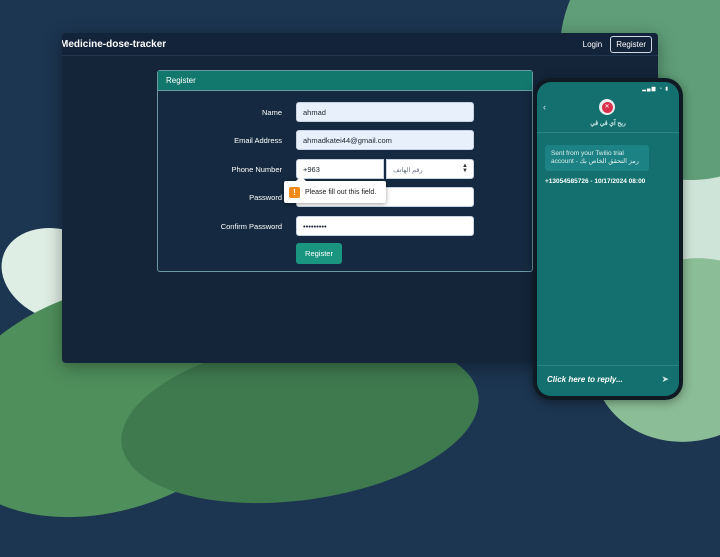 The width and height of the screenshot is (720, 557). I want to click on phone-placeholder: رقم الهاتف, so click(408, 170).